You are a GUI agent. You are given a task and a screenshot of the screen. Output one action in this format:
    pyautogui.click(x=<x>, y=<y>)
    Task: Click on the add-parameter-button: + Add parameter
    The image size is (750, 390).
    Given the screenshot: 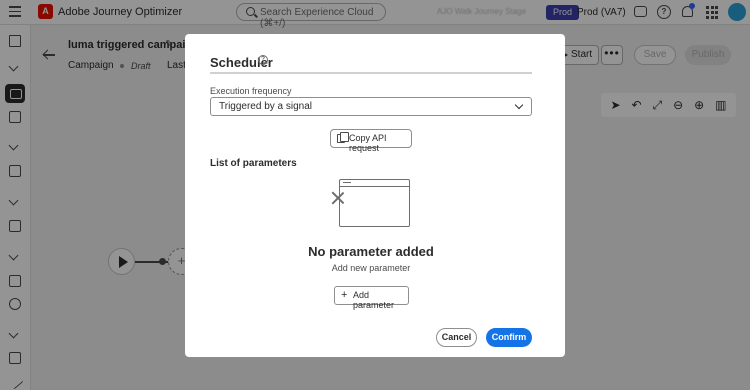 What is the action you would take?
    pyautogui.click(x=371, y=298)
    